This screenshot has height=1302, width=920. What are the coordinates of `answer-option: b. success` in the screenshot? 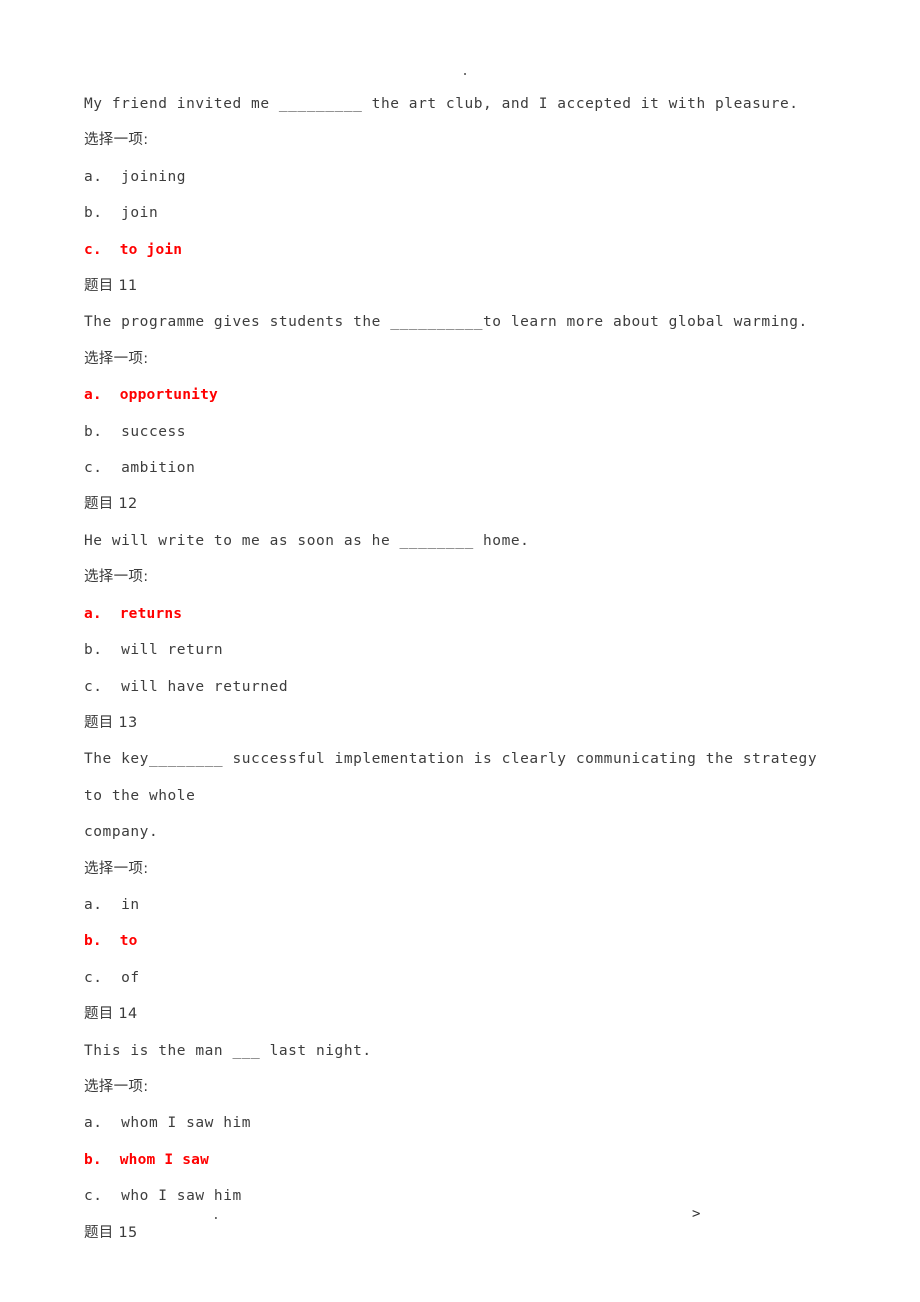 It's located at (460, 432).